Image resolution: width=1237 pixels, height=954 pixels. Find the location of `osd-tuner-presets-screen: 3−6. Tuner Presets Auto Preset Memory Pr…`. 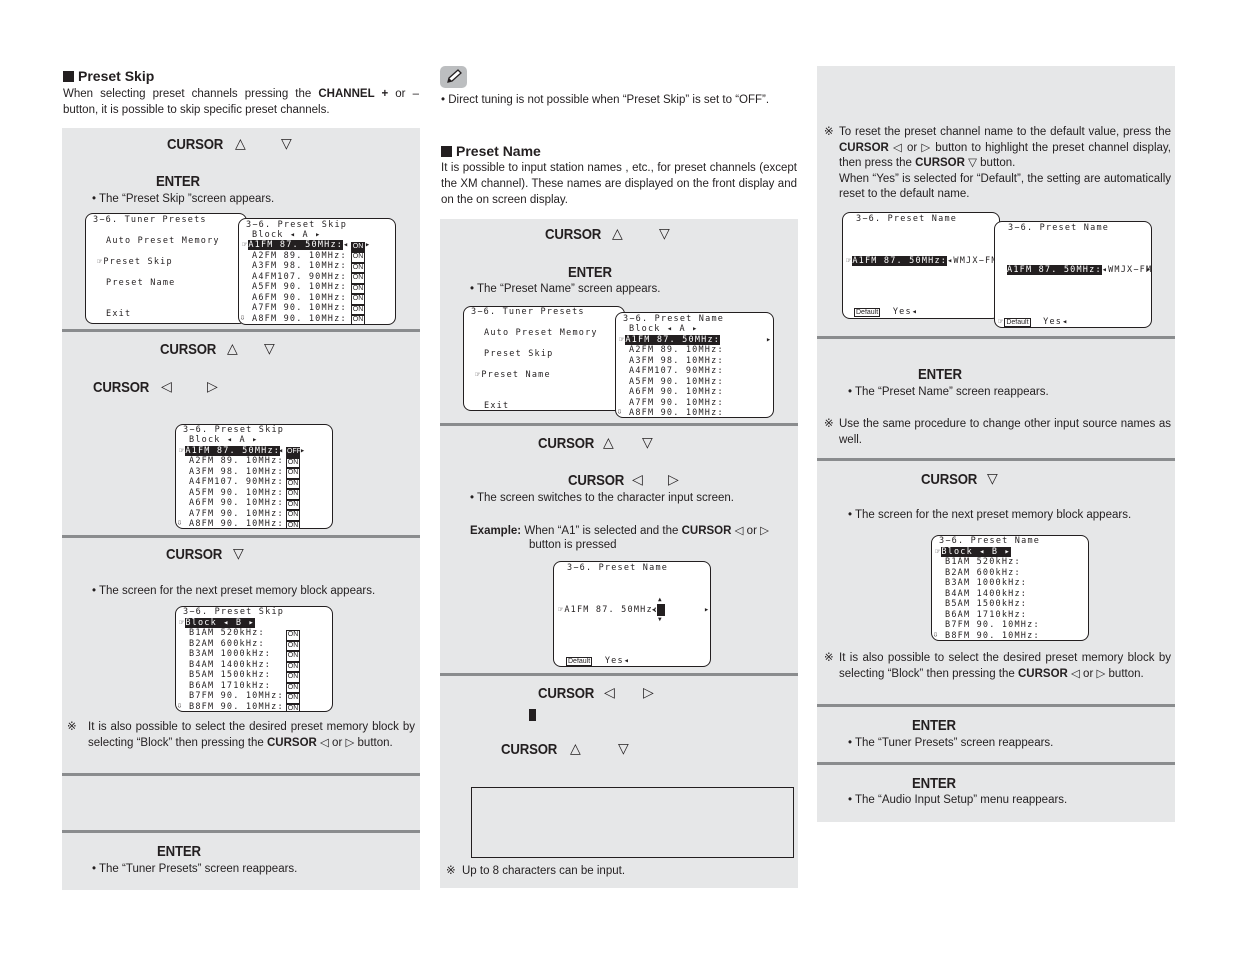

osd-tuner-presets-screen: 3−6. Tuner Presets Auto Preset Memory Pr… is located at coordinates (544, 358).